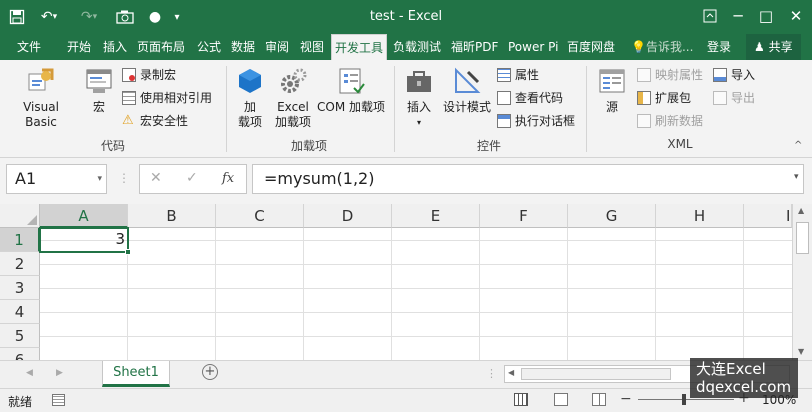 This screenshot has width=812, height=412. What do you see at coordinates (209, 47) in the screenshot?
I see `tab-formulas: 公式` at bounding box center [209, 47].